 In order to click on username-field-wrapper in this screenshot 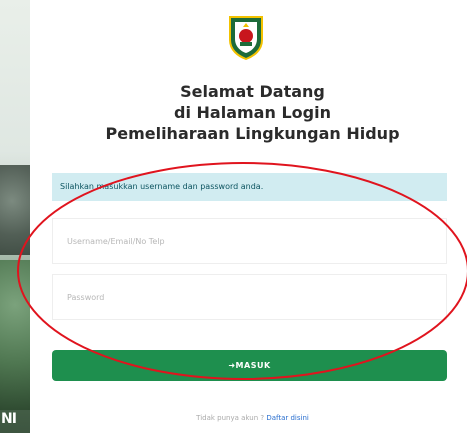, I will do `click(249, 241)`.